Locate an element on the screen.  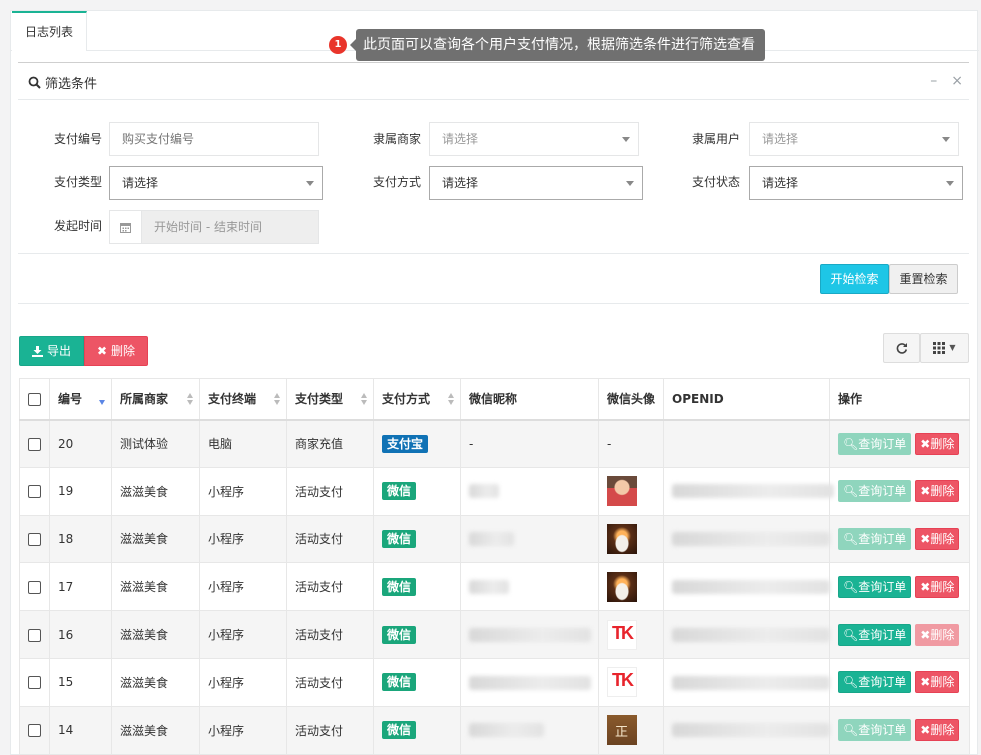
date-range-input: 开始时间 - 结束时间 is located at coordinates (214, 227).